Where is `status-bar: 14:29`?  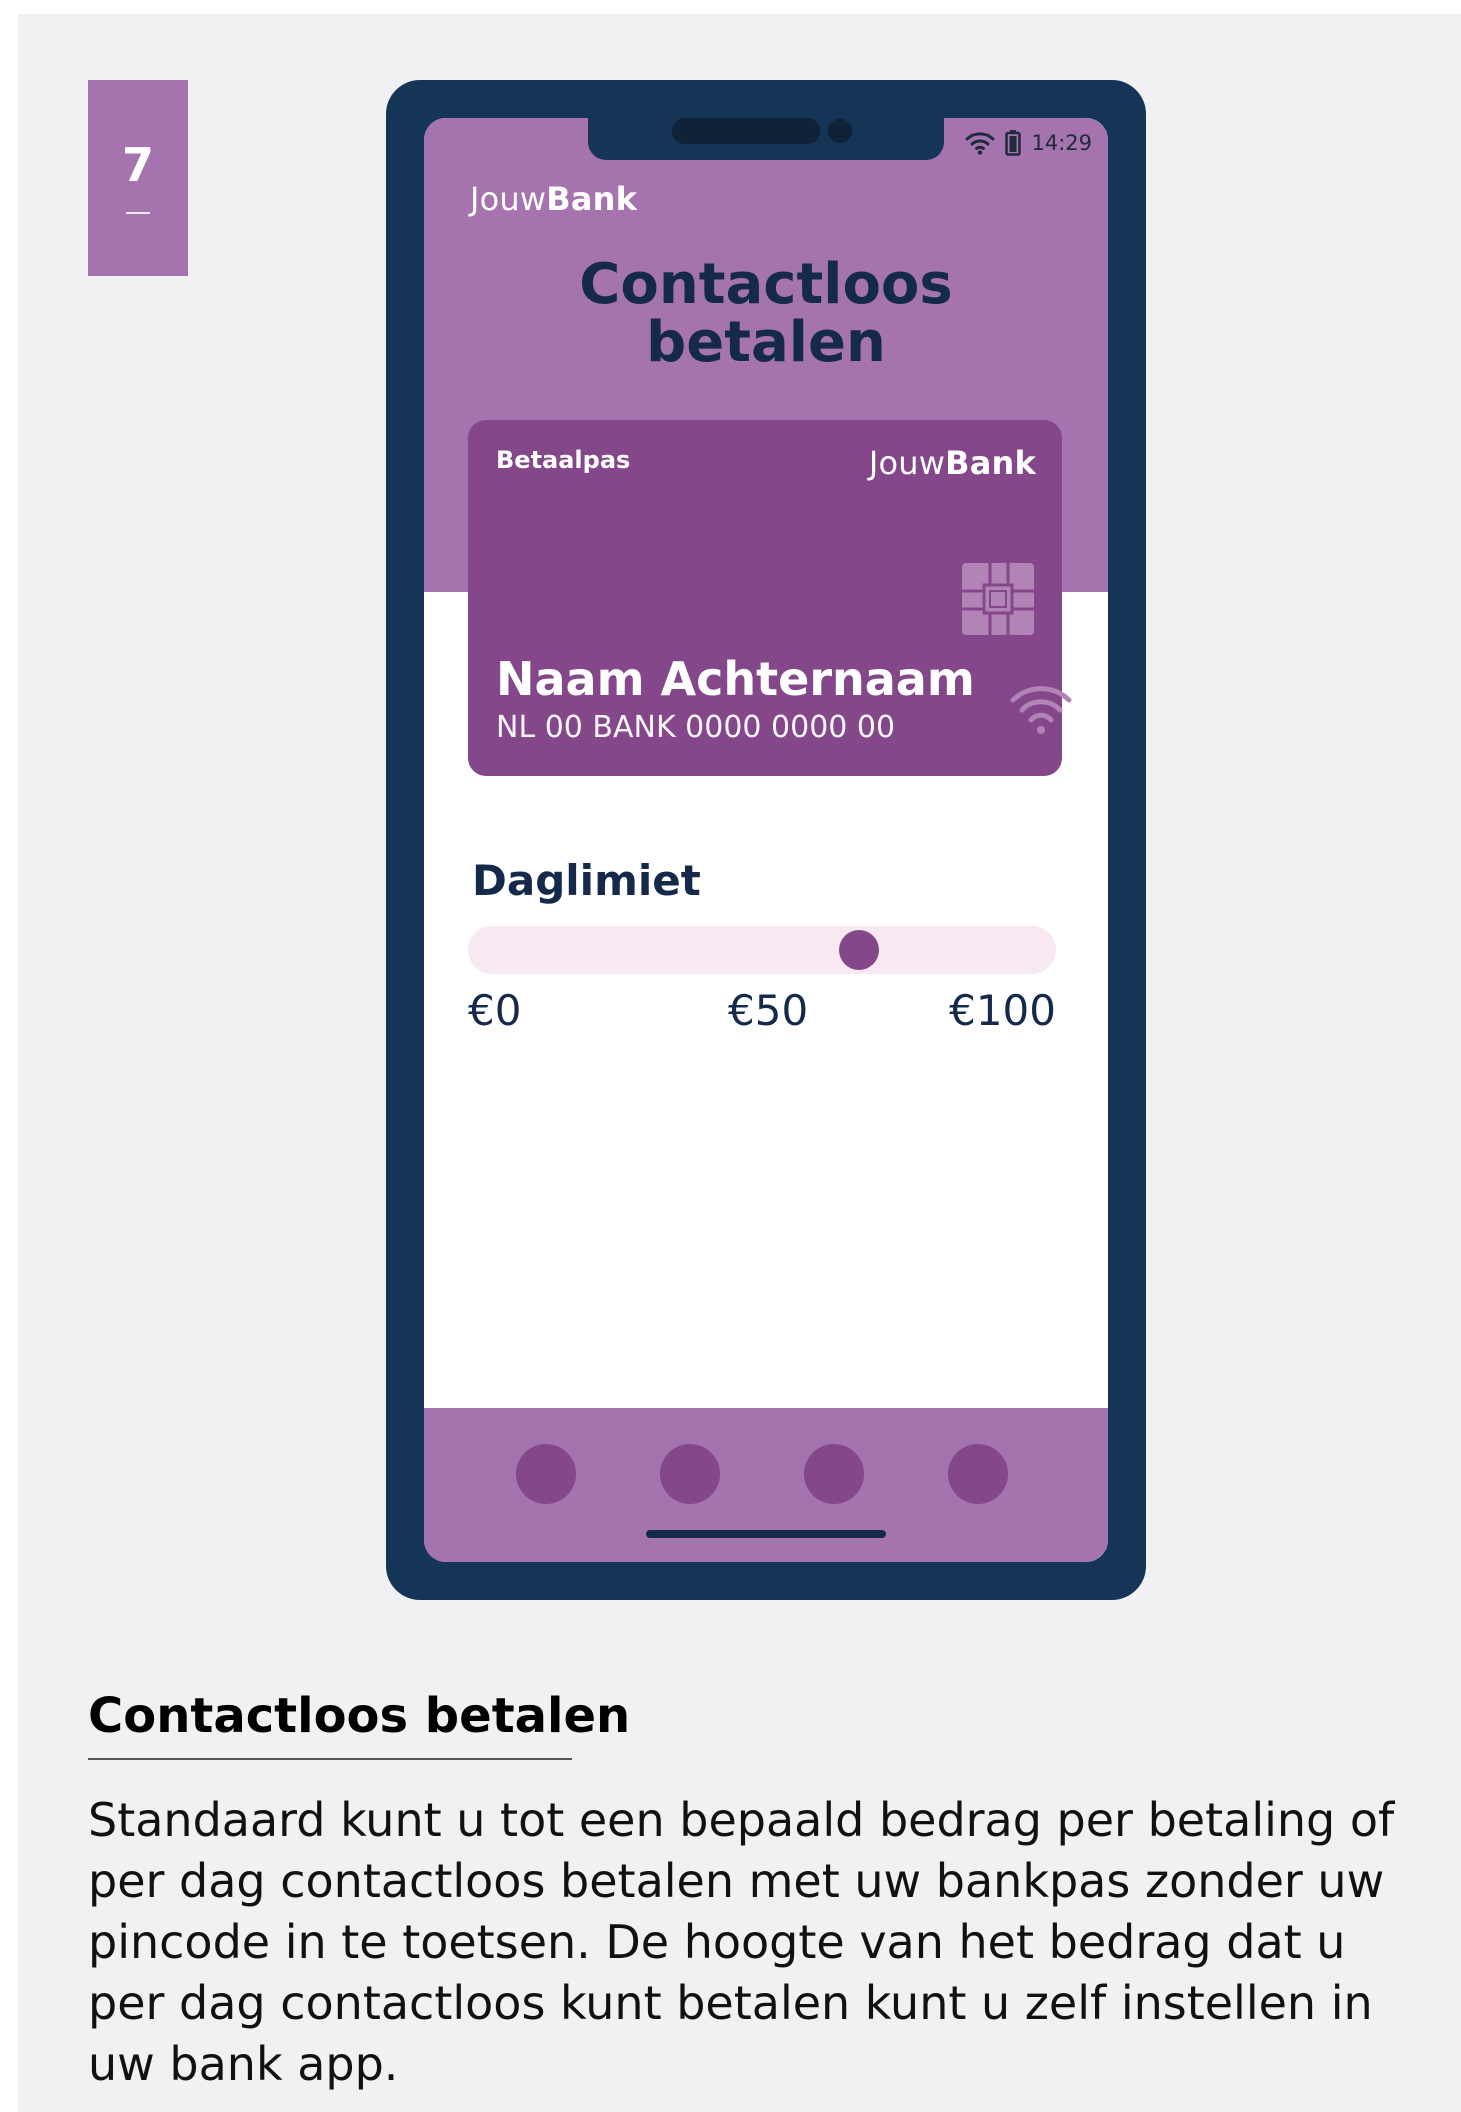
status-bar: 14:29 is located at coordinates (1028, 143).